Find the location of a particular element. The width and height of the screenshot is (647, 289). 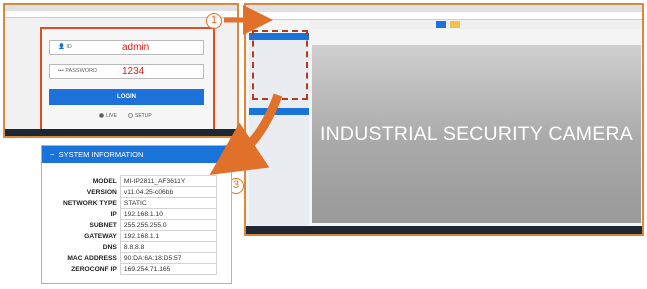

arrow-to-system-info is located at coordinates (246, 134).